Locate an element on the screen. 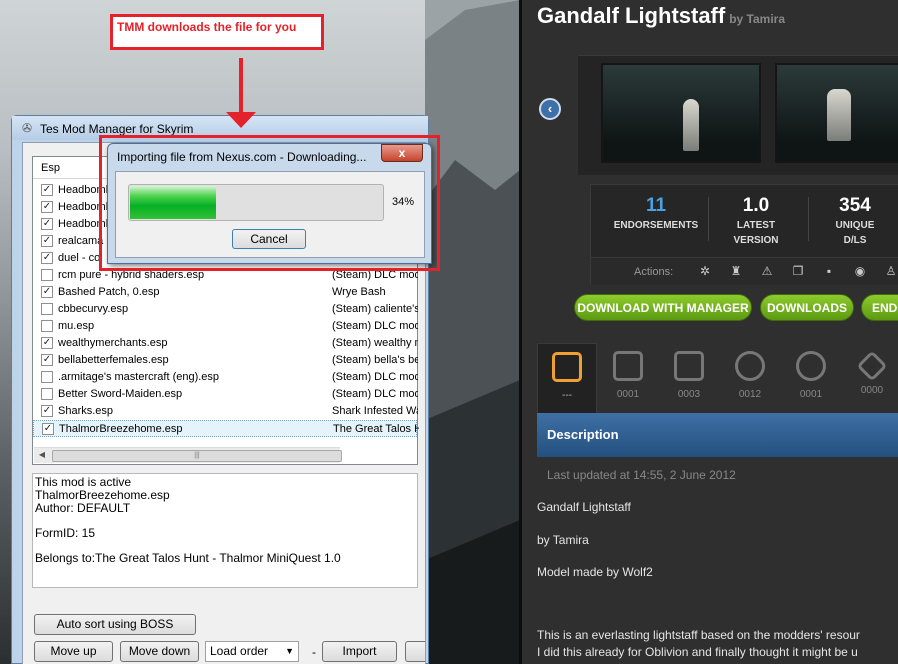  stat-label: D/LS is located at coordinates (855, 240).